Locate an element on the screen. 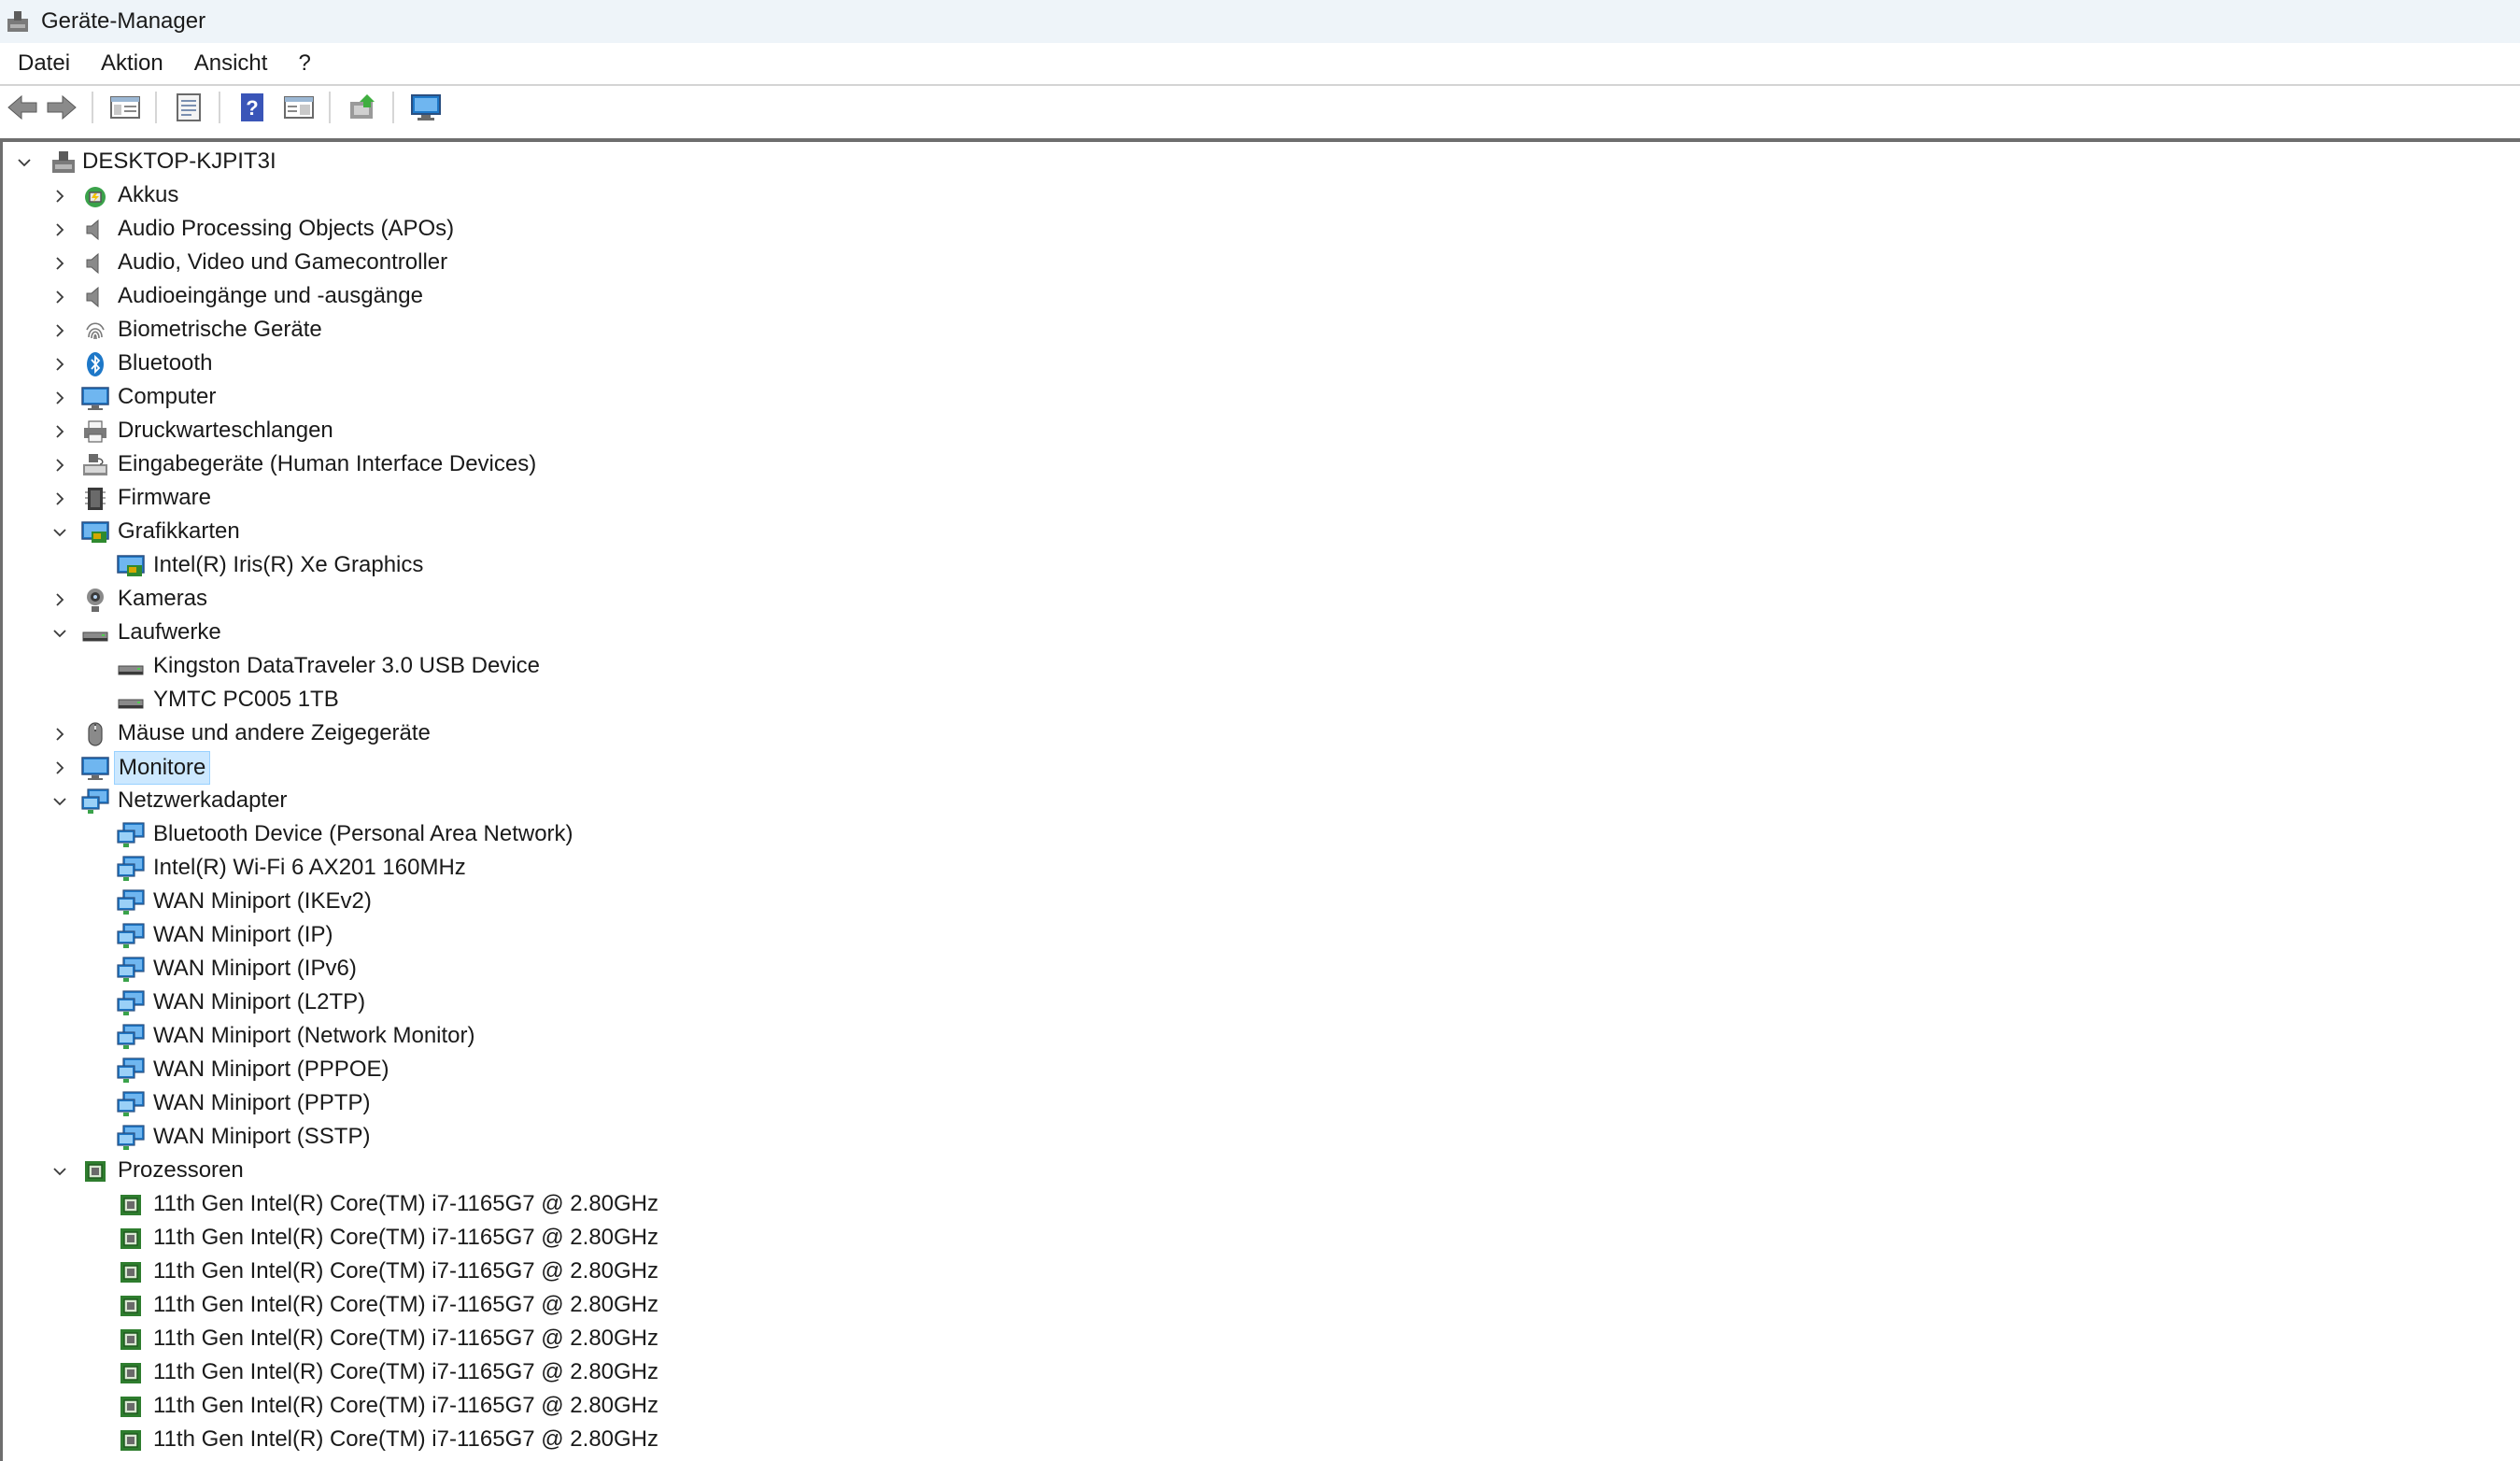  tree-label: Intel(R) Iris(R) Xe Graphics is located at coordinates (288, 565).